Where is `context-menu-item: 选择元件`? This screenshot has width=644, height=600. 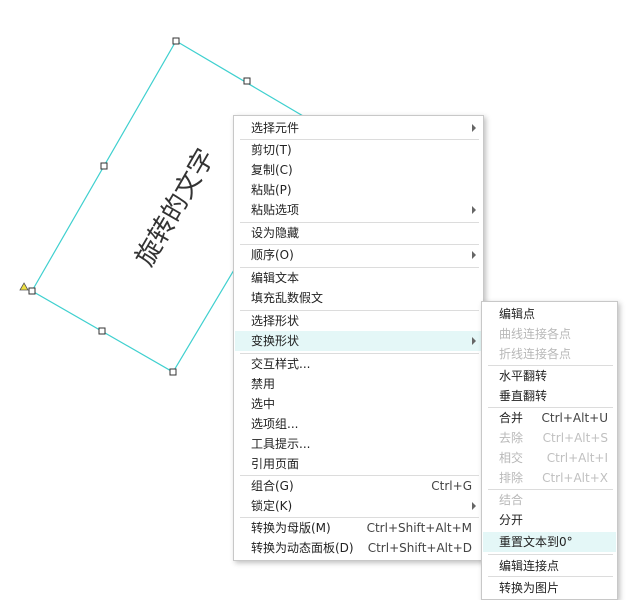
context-menu-item: 选择元件 is located at coordinates (358, 128).